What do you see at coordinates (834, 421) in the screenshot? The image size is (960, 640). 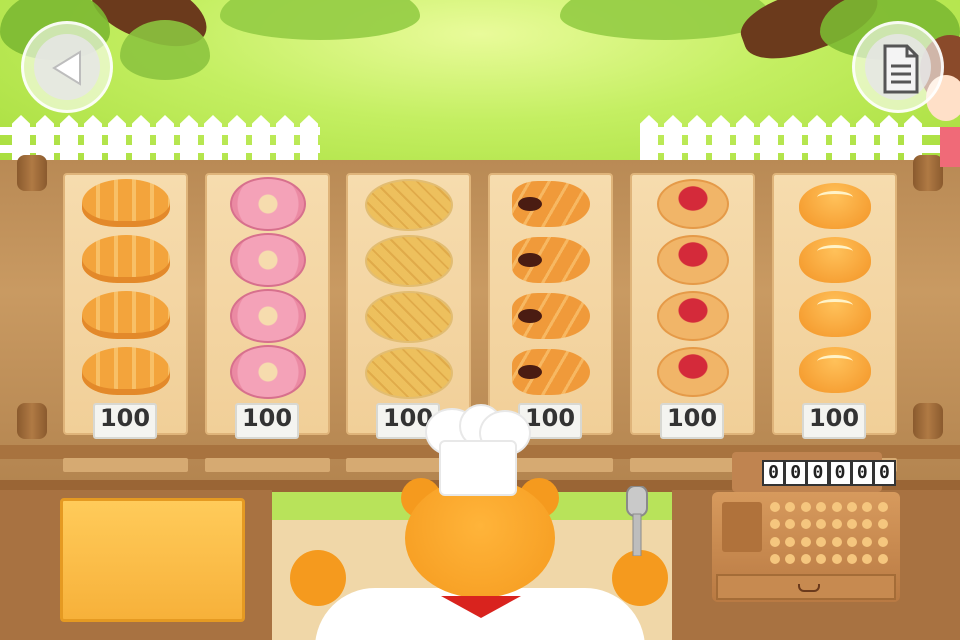 I see `price-tag-bun: 100` at bounding box center [834, 421].